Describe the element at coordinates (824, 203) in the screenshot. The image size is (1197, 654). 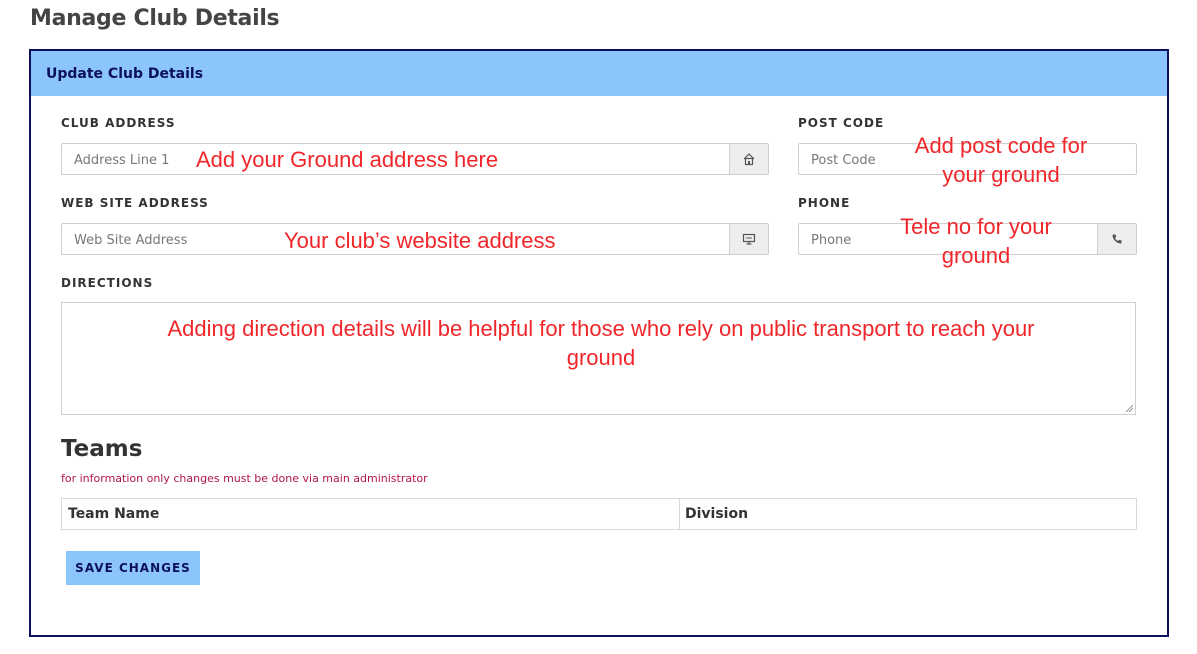
I see `phone-label: PHONE` at that location.